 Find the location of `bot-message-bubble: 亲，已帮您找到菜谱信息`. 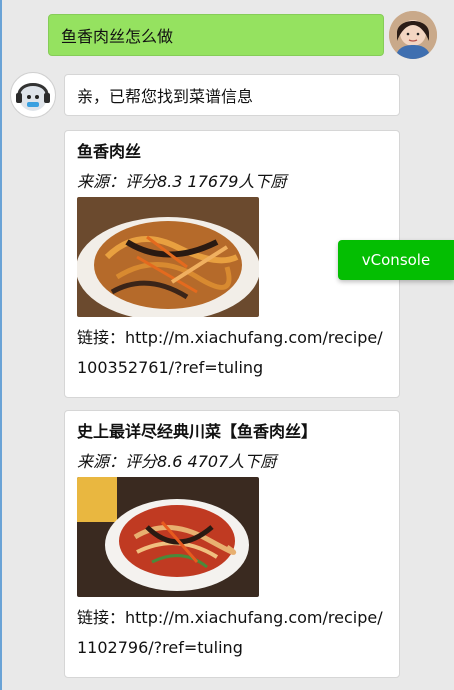

bot-message-bubble: 亲，已帮您找到菜谱信息 is located at coordinates (232, 95).